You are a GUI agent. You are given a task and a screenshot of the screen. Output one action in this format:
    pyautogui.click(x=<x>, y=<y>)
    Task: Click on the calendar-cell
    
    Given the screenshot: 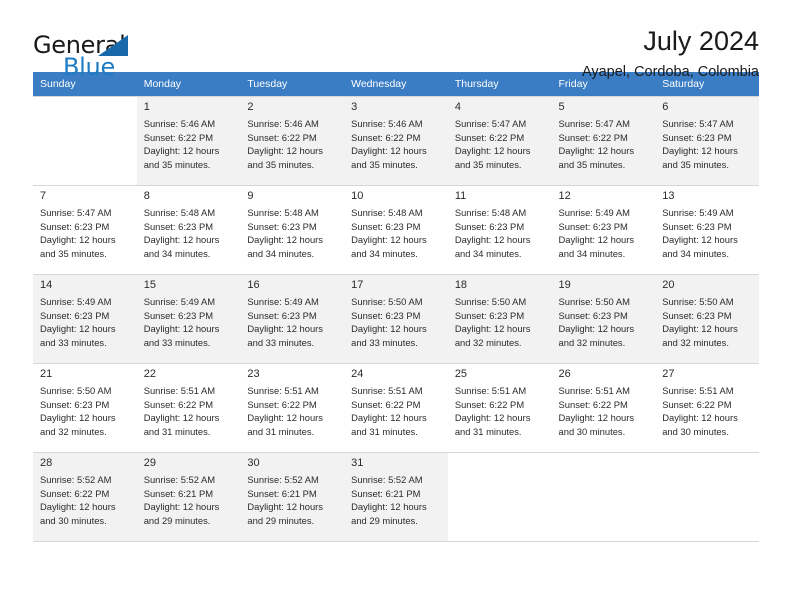 What is the action you would take?
    pyautogui.click(x=707, y=496)
    